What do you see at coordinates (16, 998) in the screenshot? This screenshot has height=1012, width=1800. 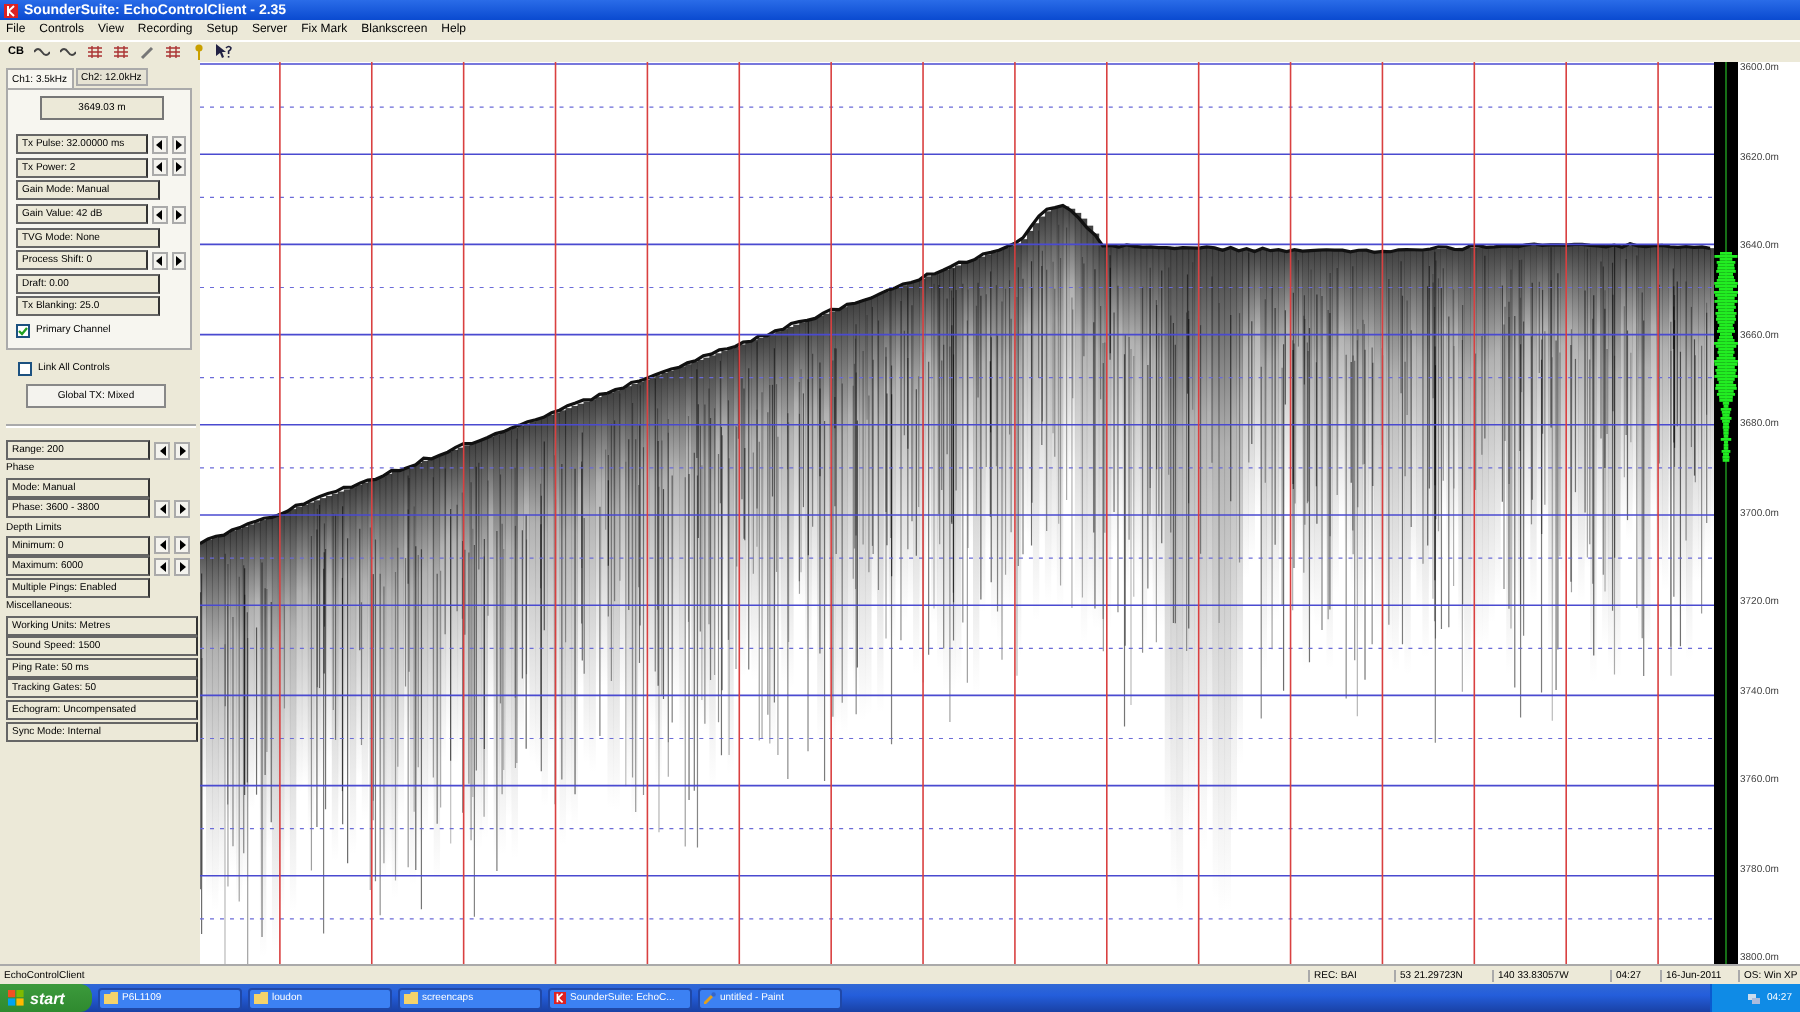 I see `windows-logo-icon` at bounding box center [16, 998].